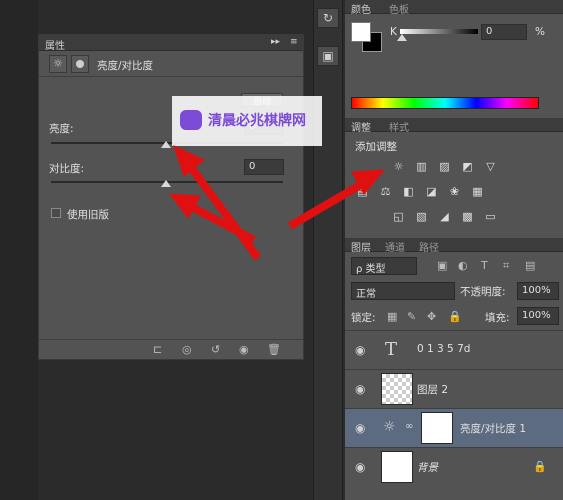 This screenshot has width=563, height=500. I want to click on annotation-arrows, so click(277, 203).